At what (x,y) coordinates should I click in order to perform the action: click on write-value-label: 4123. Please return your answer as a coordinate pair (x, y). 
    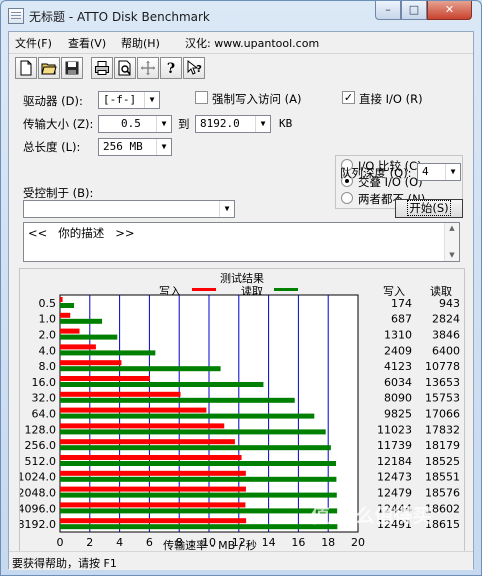
    Looking at the image, I should click on (398, 366).